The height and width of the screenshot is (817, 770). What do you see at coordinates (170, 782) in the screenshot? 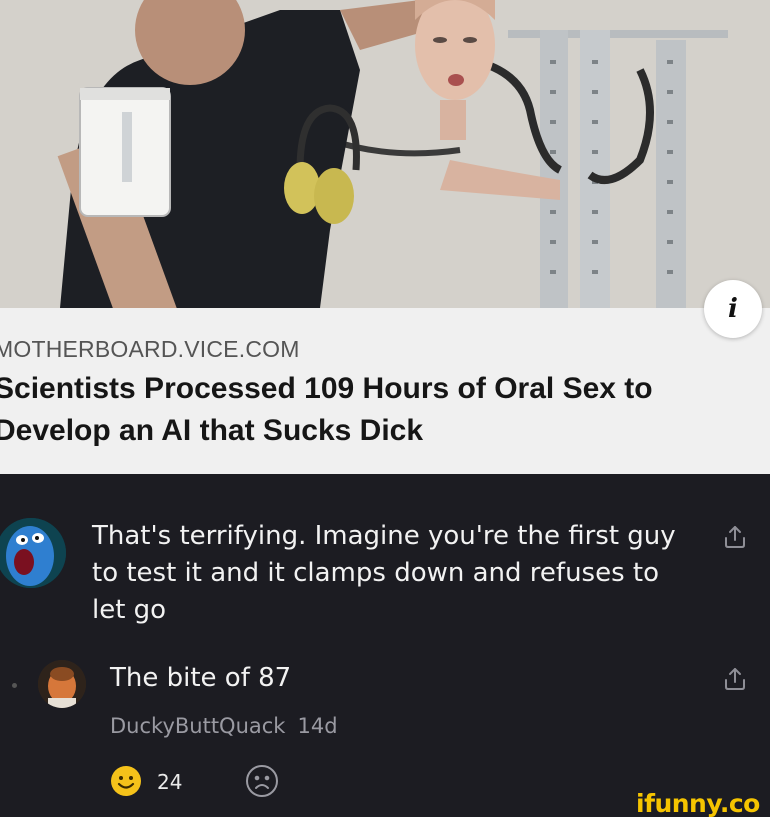
I see `smile-count: 24` at bounding box center [170, 782].